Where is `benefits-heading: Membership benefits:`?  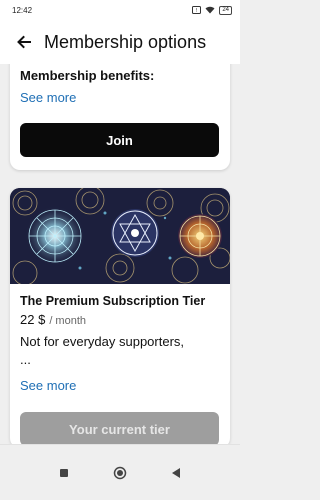
benefits-heading: Membership benefits: is located at coordinates (87, 75).